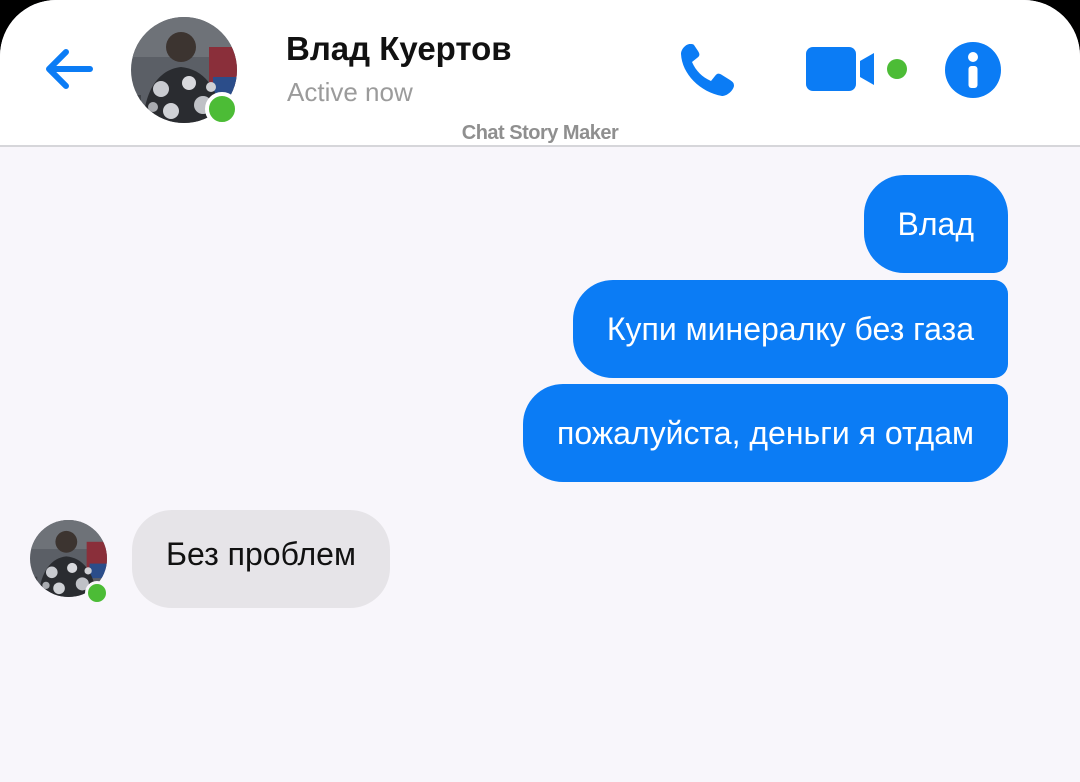 The width and height of the screenshot is (1080, 782). Describe the element at coordinates (261, 559) in the screenshot. I see `incoming-message-bubble: Без проблем` at that location.